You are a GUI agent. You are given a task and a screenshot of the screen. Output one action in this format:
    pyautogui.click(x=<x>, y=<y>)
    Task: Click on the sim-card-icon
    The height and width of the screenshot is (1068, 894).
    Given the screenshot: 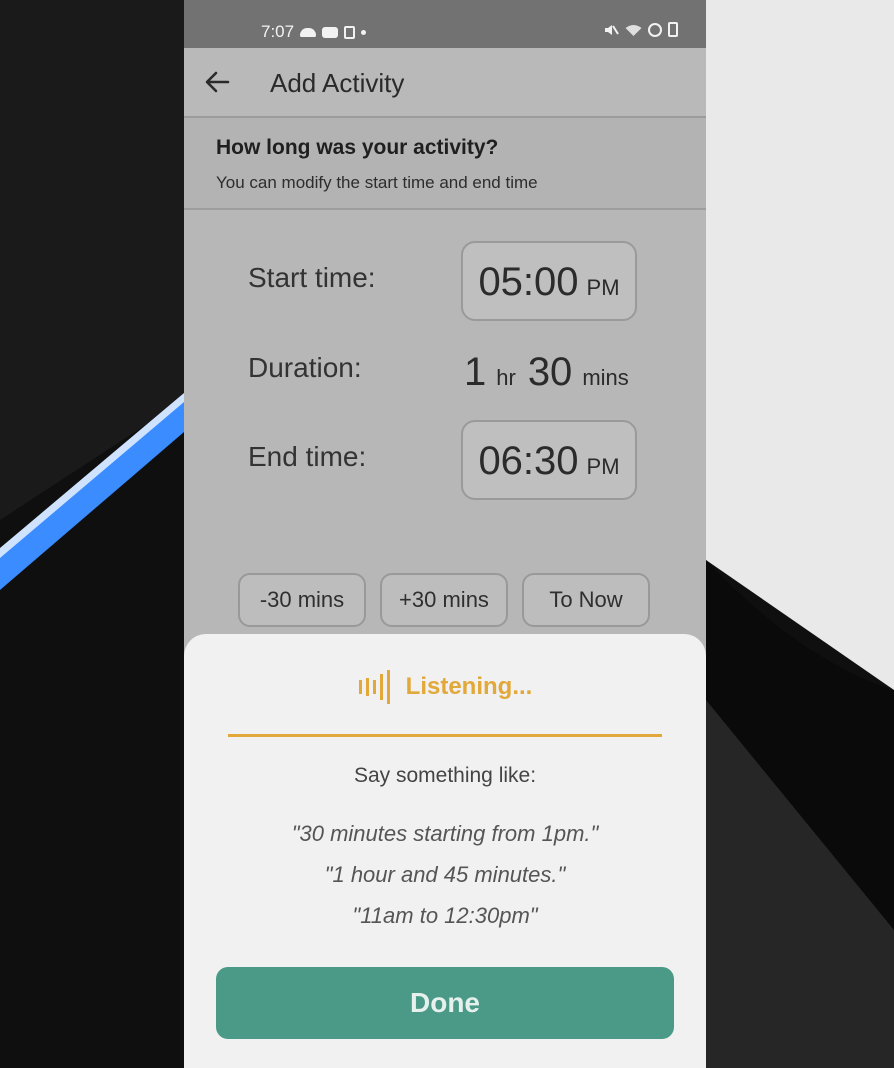 What is the action you would take?
    pyautogui.click(x=350, y=32)
    